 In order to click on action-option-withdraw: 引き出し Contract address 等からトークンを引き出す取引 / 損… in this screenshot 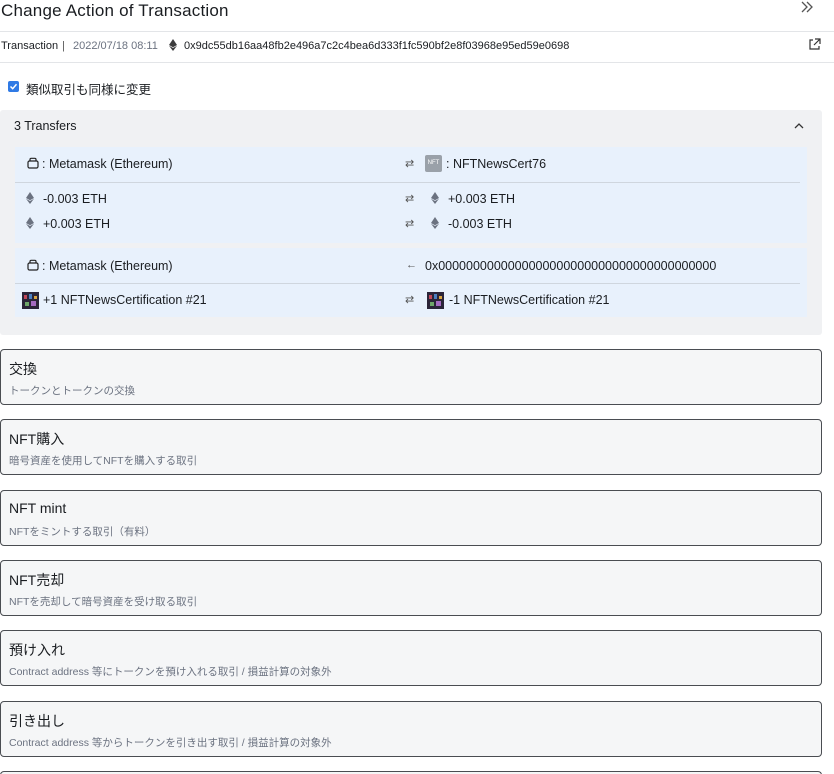, I will do `click(411, 729)`.